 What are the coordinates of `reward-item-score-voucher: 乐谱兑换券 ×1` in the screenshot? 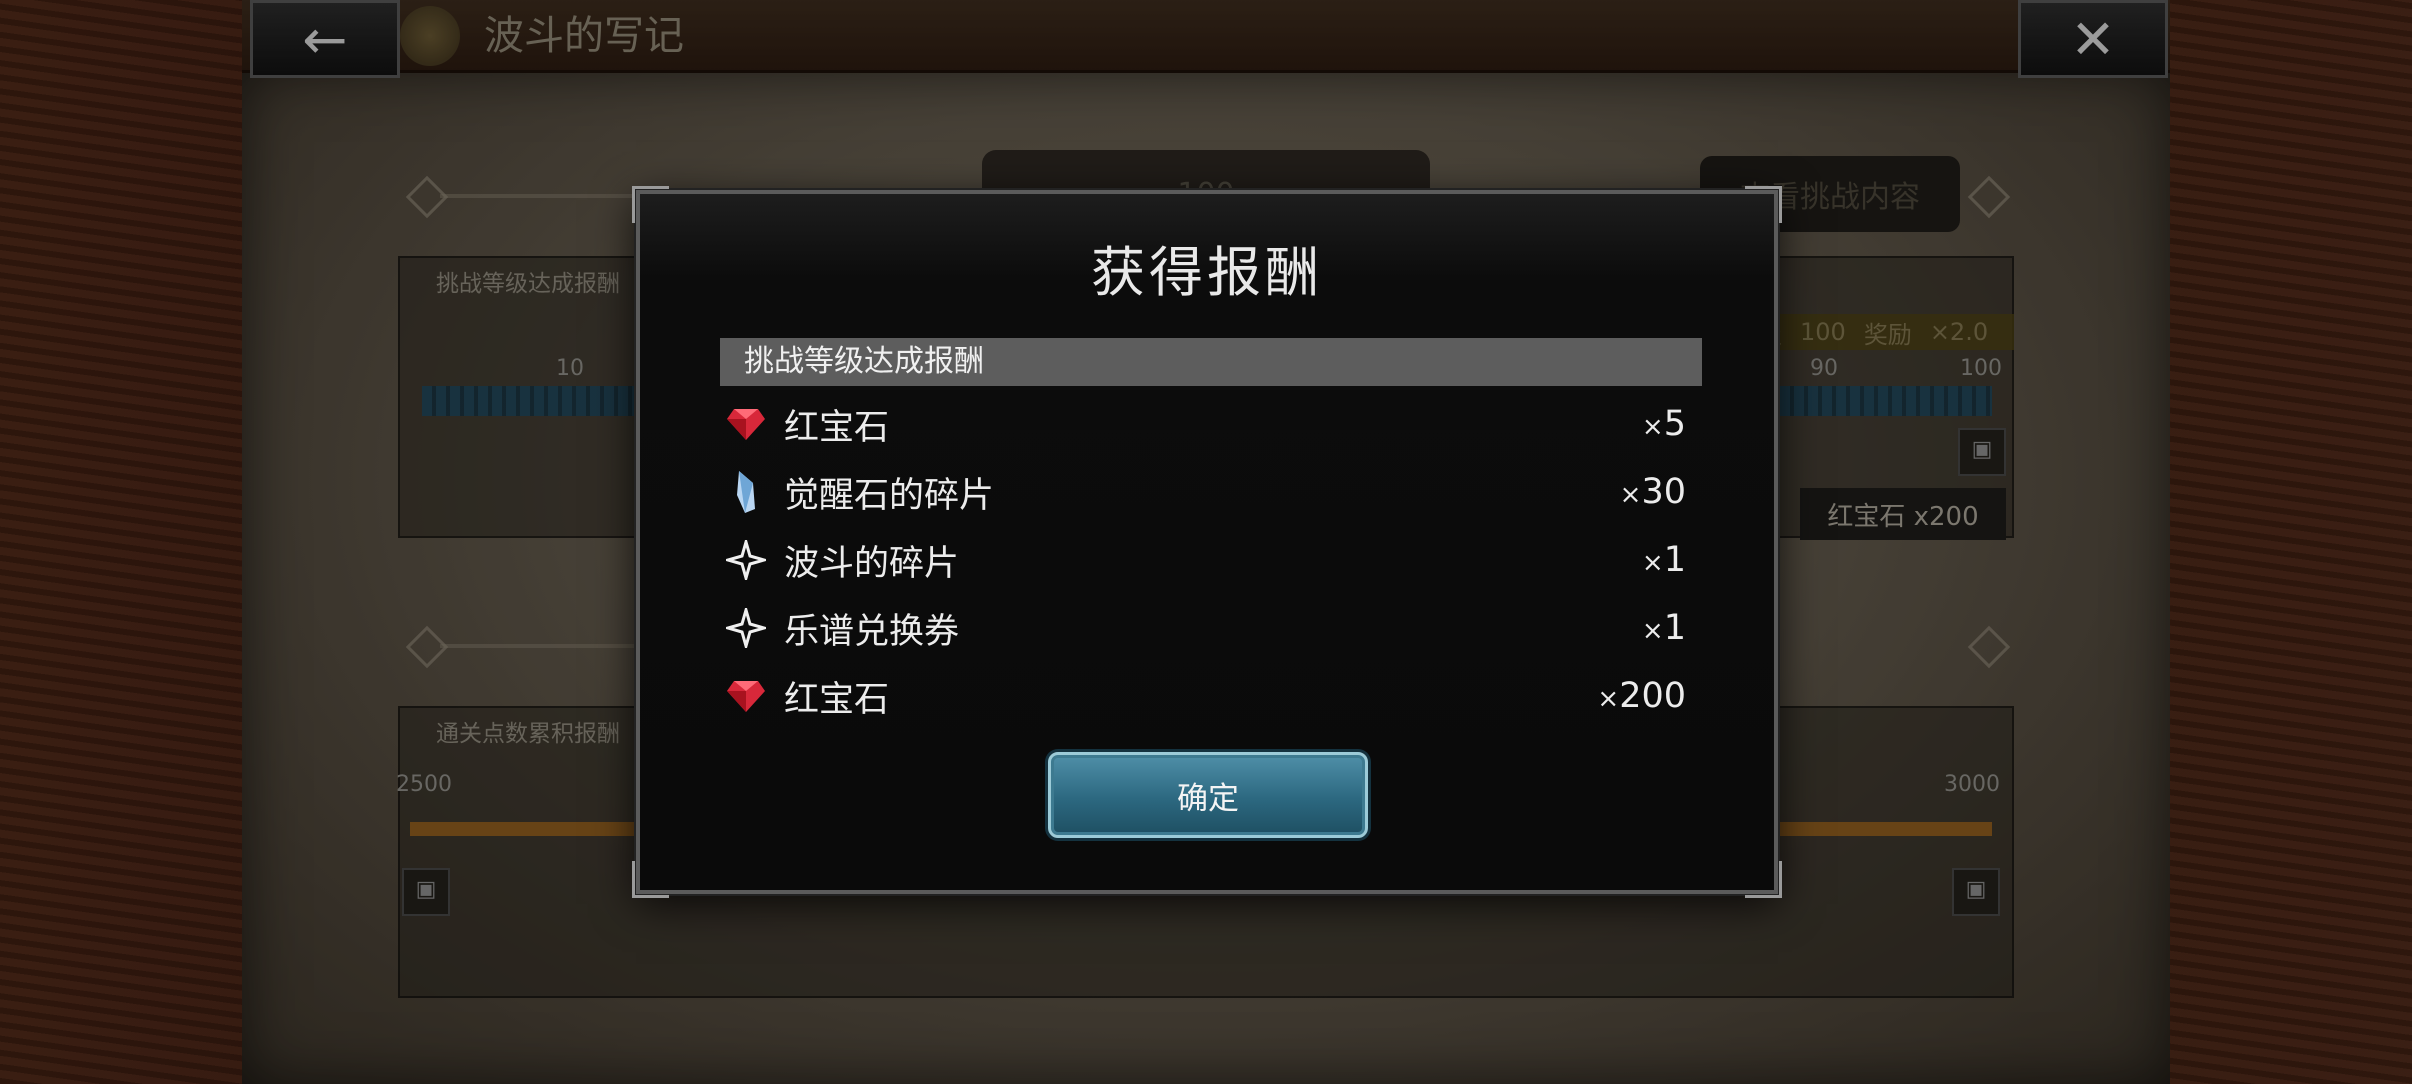 It's located at (1211, 628).